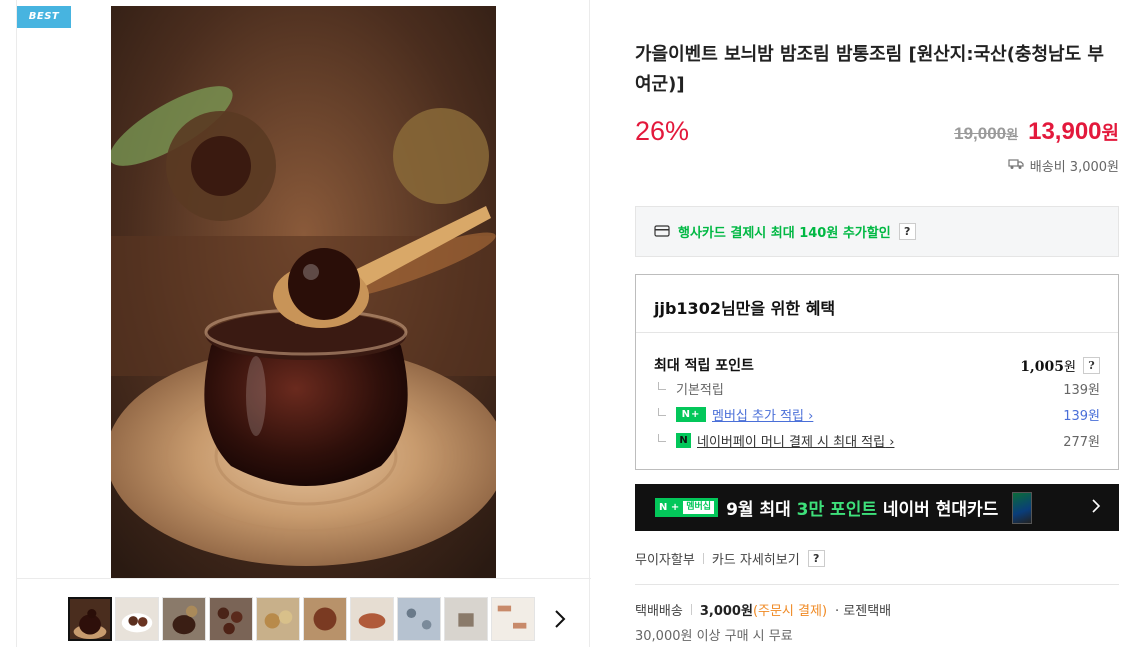  I want to click on naver-hyundai-card-promo-banner: N + 멤버십 9월 최대 3만 포인트 네이버 현대카드, so click(877, 507).